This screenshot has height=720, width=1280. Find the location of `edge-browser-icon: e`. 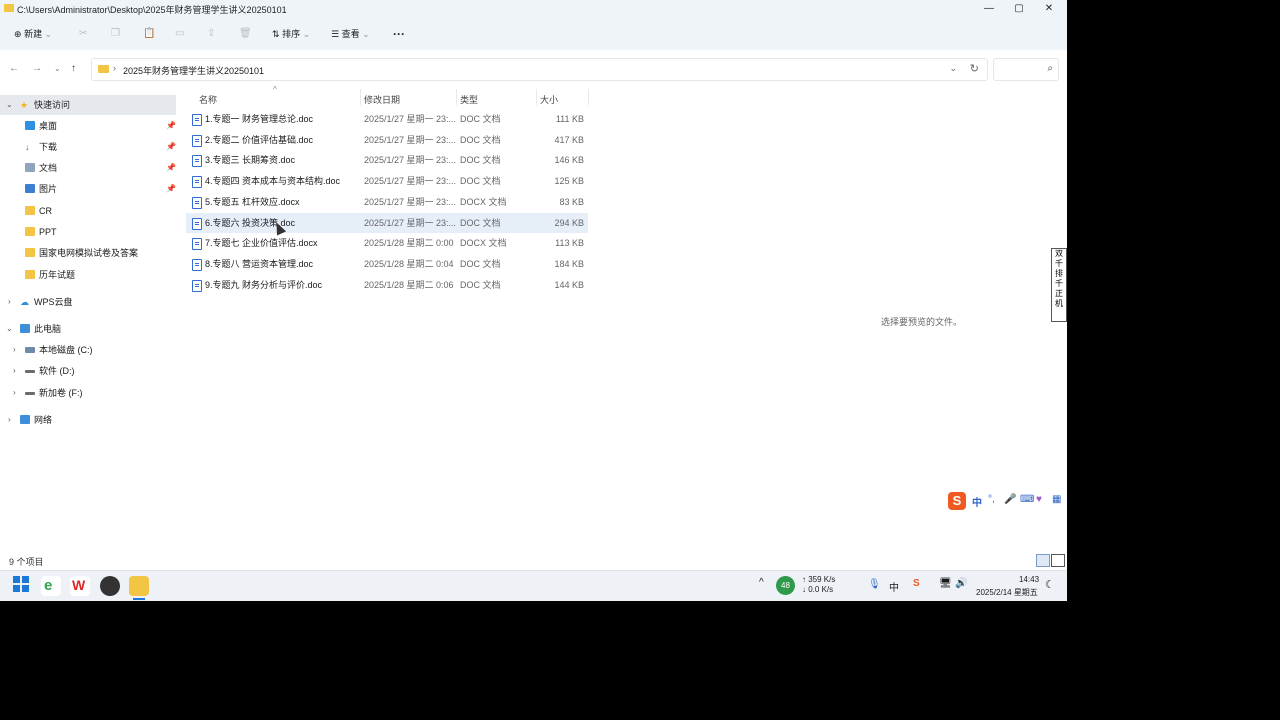

edge-browser-icon: e is located at coordinates (51, 586).